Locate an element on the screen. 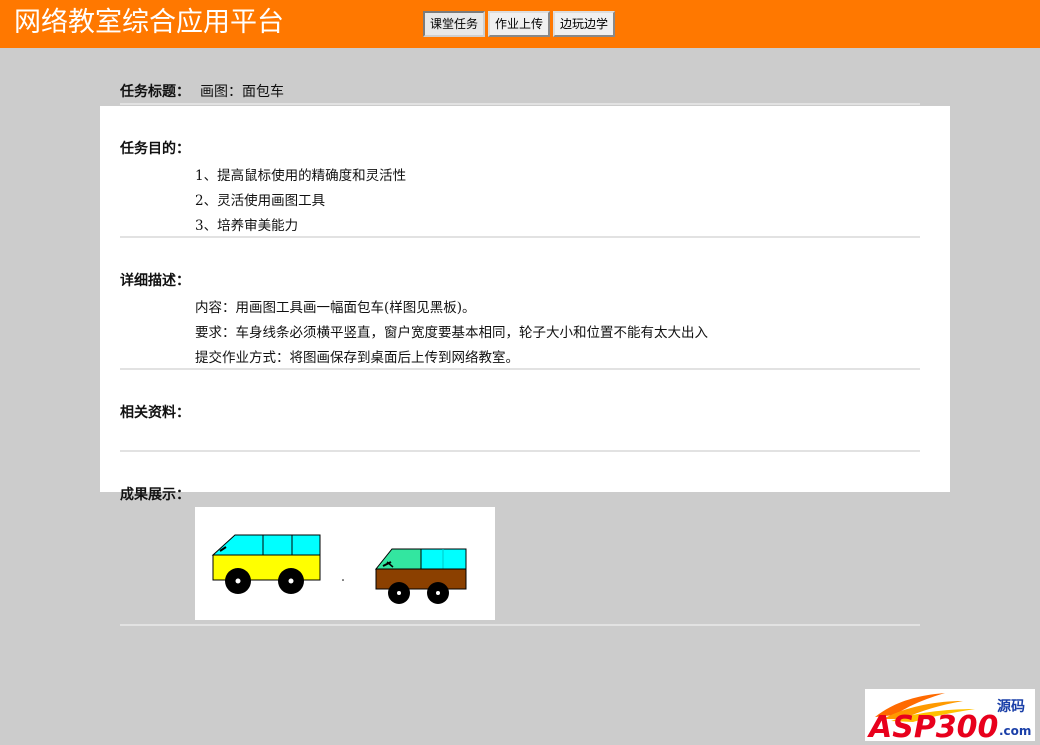  watermark-domain: .com is located at coordinates (1015, 731).